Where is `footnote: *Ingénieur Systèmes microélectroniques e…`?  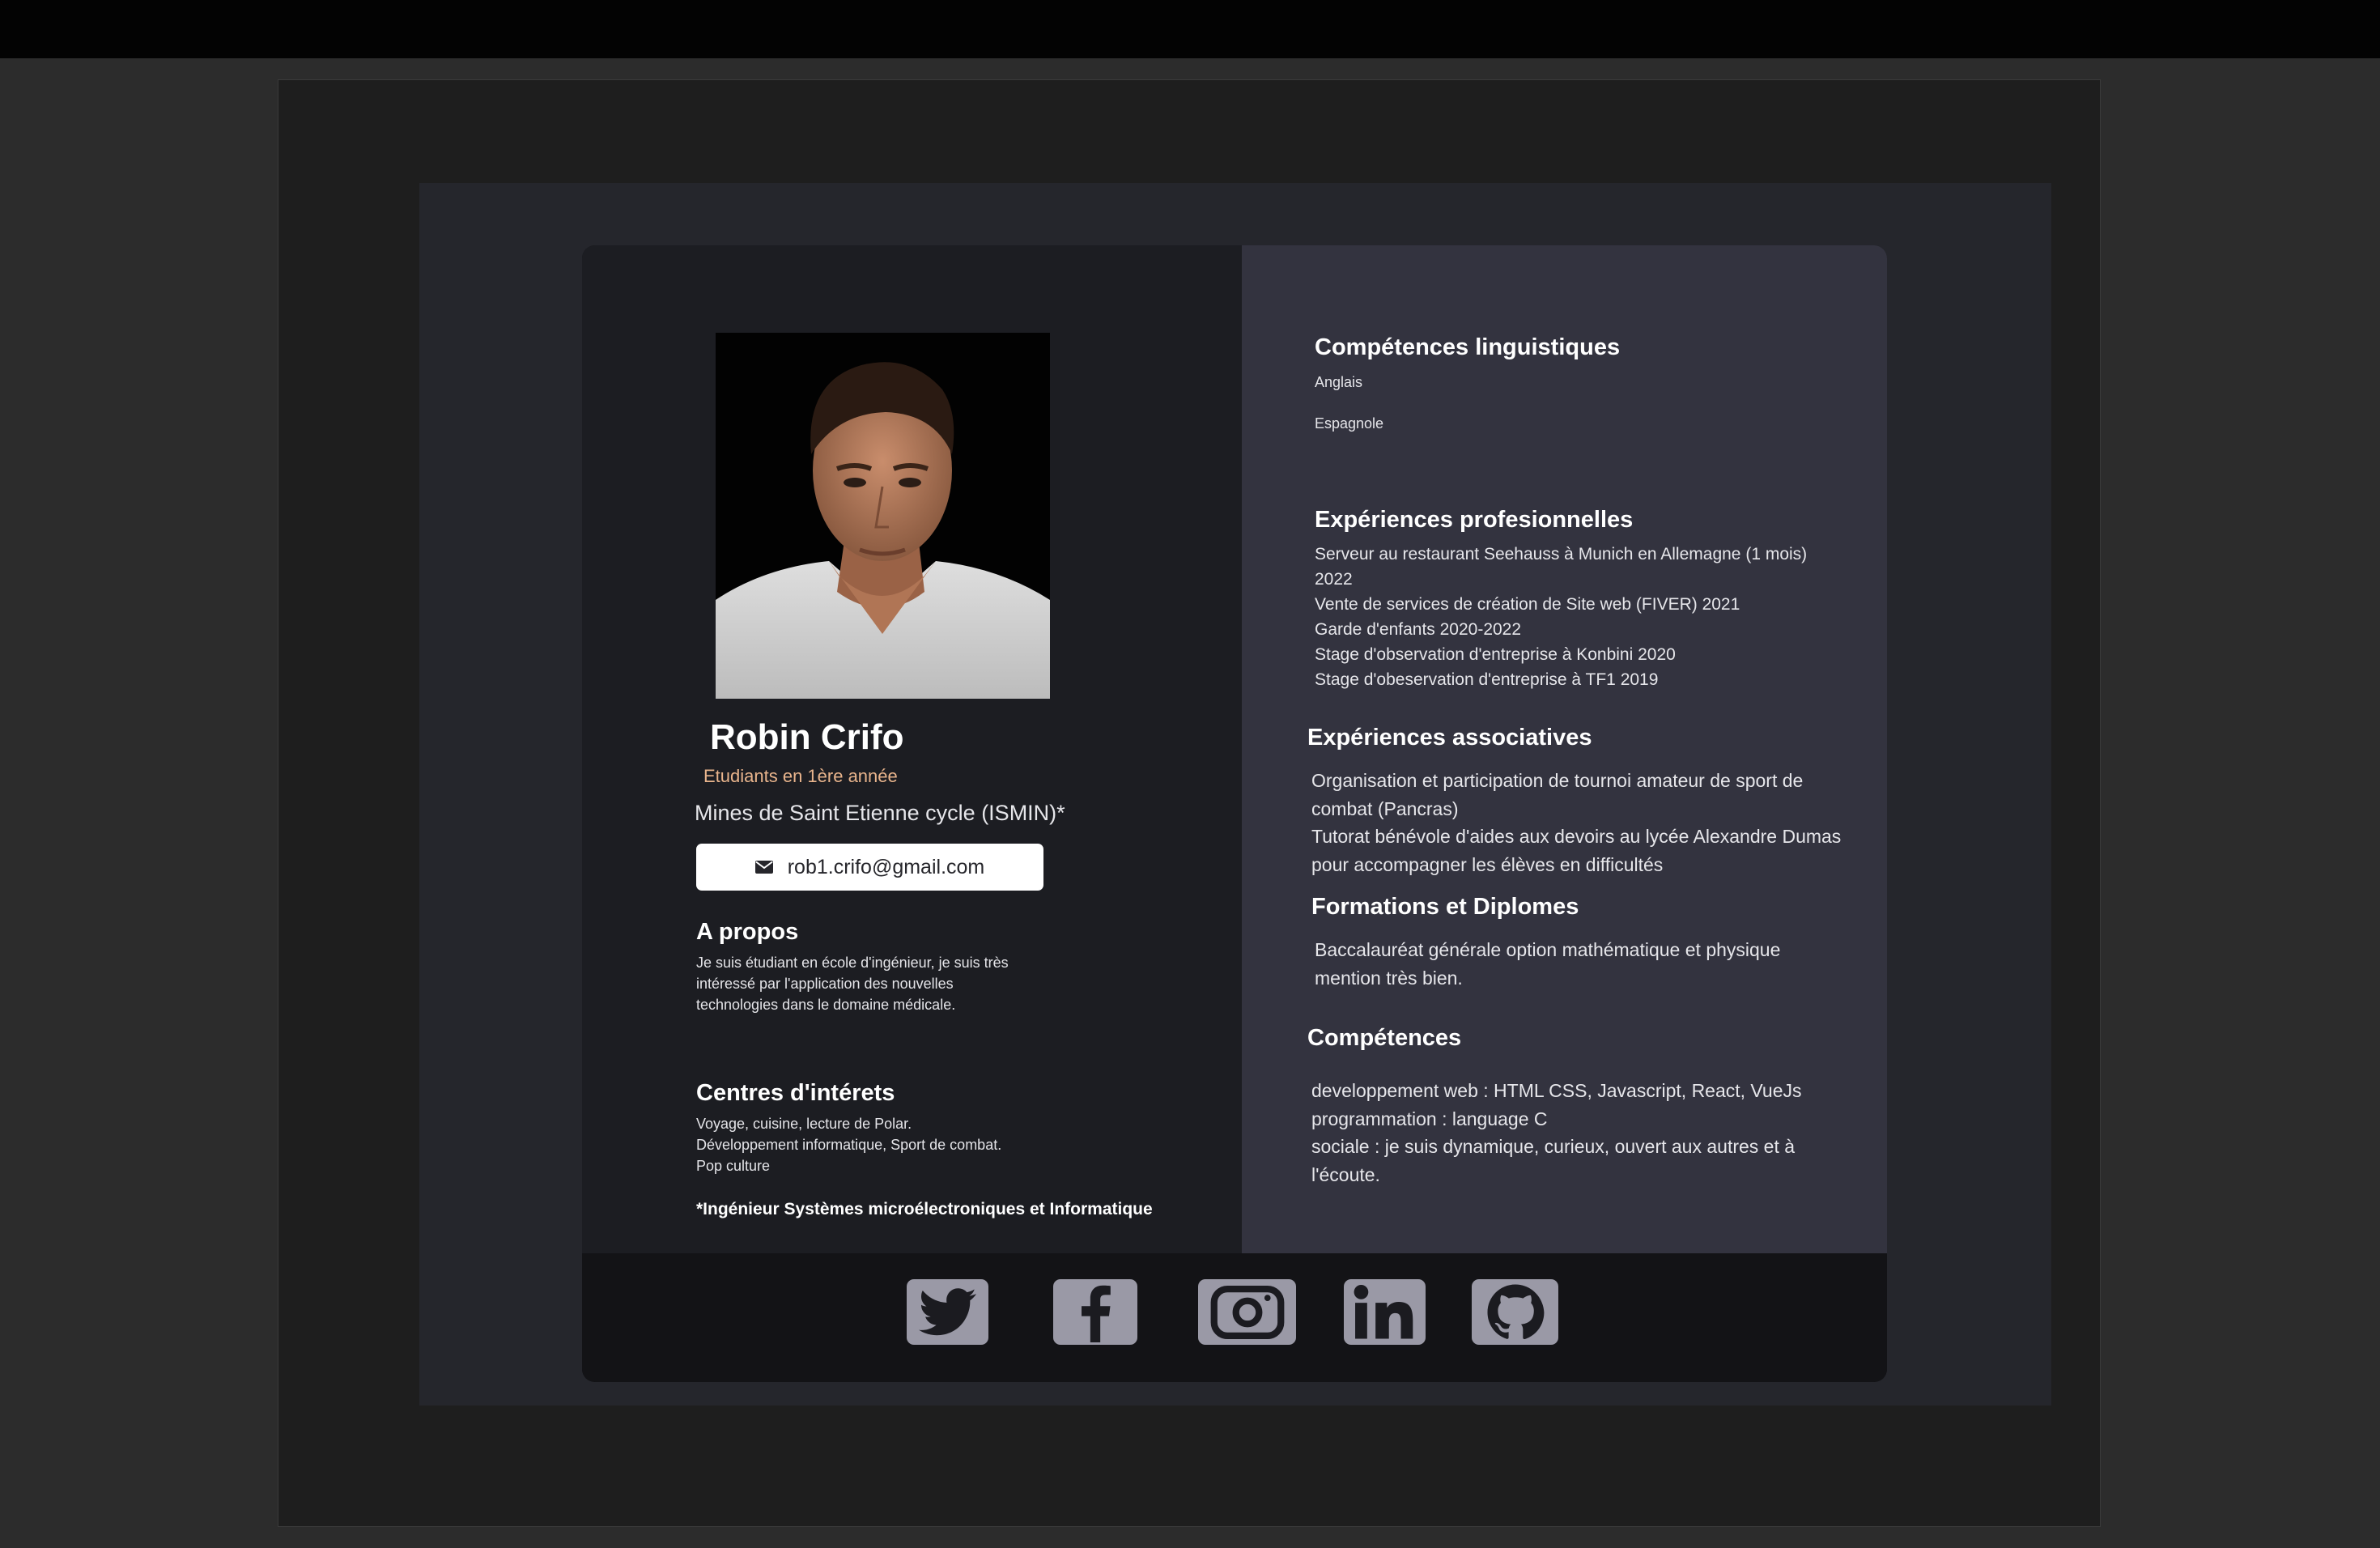
footnote: *Ingénieur Systèmes microélectroniques e… is located at coordinates (924, 1209).